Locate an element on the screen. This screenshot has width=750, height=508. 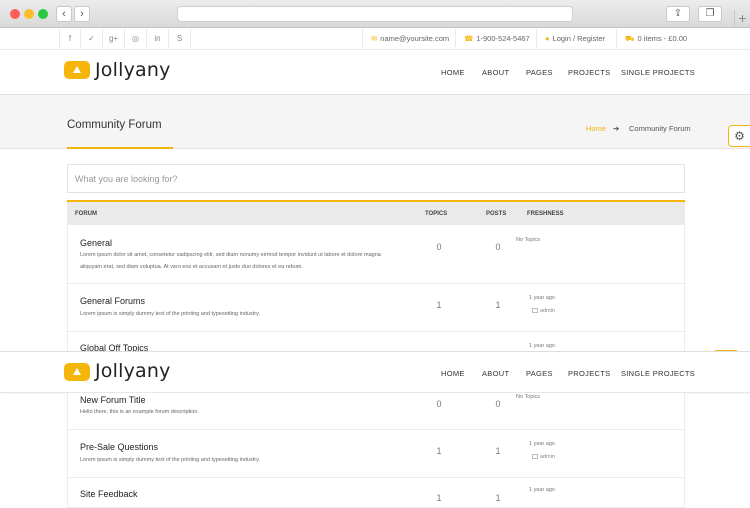
login-link: ● Login / Register is located at coordinates (574, 39).